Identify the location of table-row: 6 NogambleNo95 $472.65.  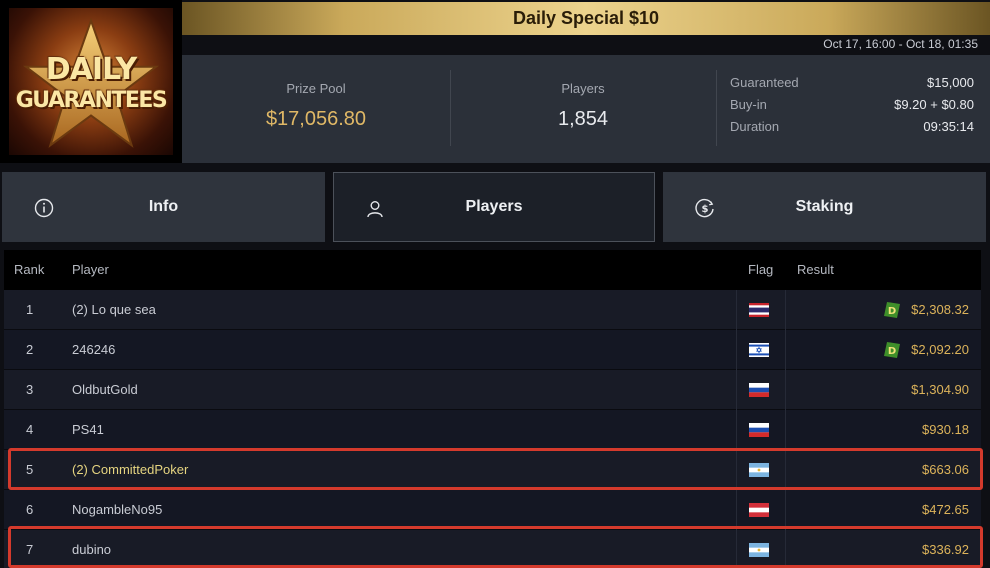
(492, 510).